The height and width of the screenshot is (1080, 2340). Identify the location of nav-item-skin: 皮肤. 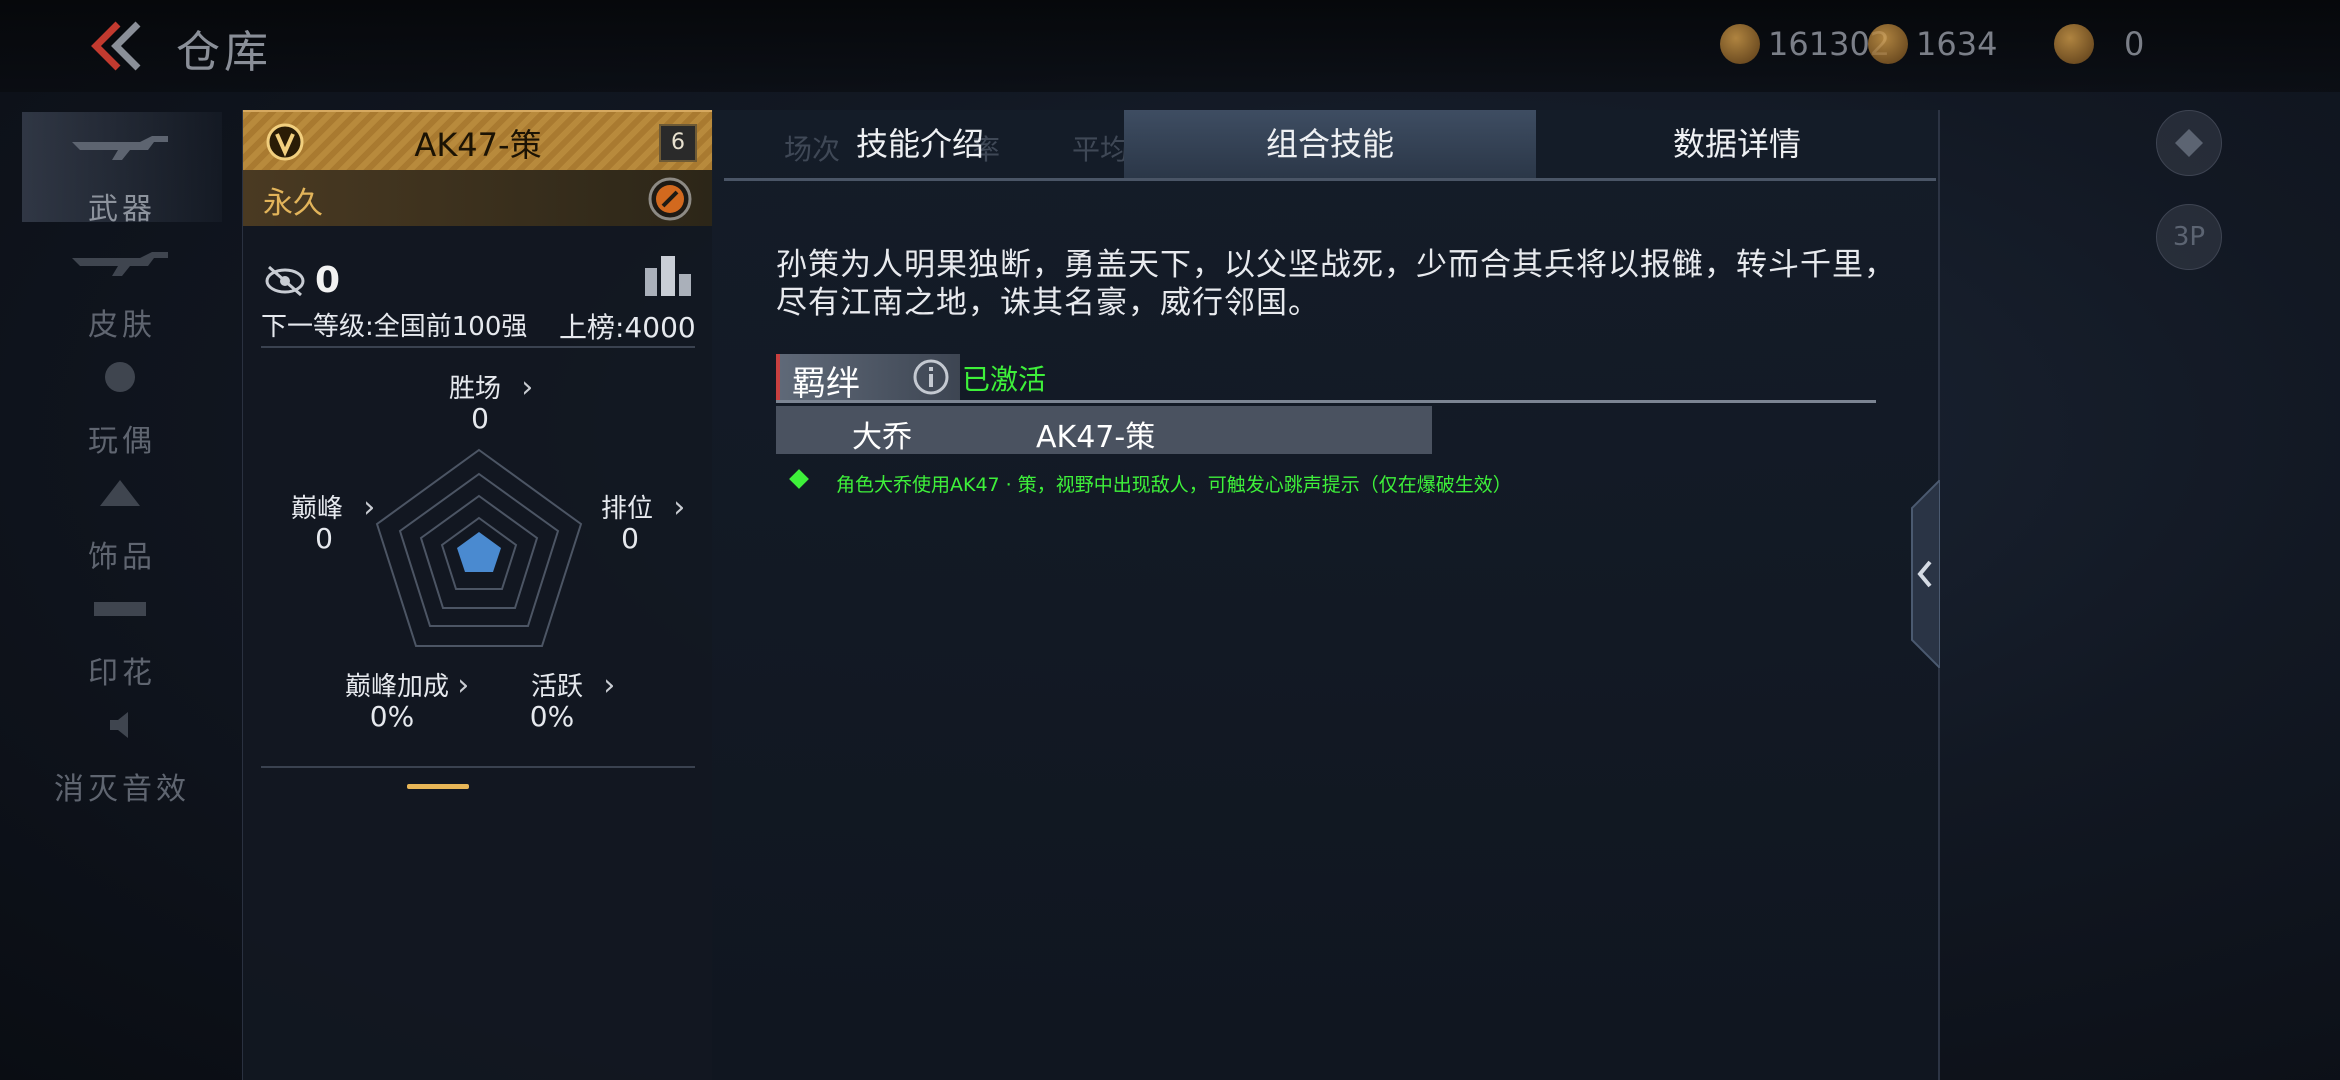
(122, 285).